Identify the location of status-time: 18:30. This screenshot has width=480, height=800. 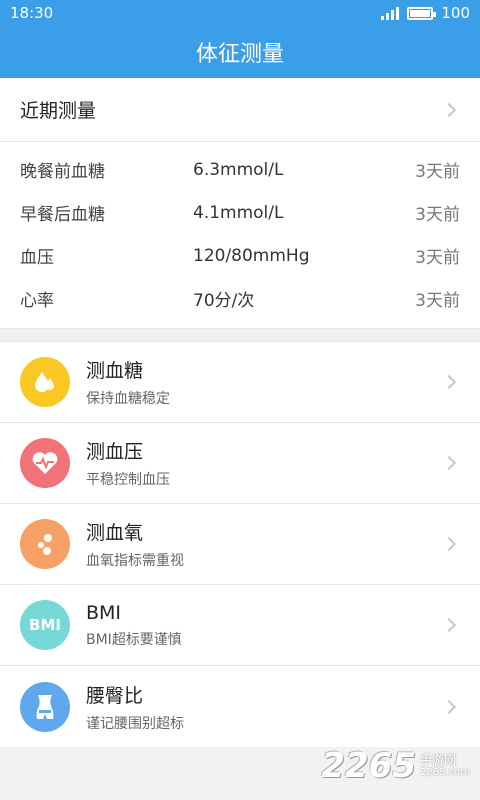
(32, 13).